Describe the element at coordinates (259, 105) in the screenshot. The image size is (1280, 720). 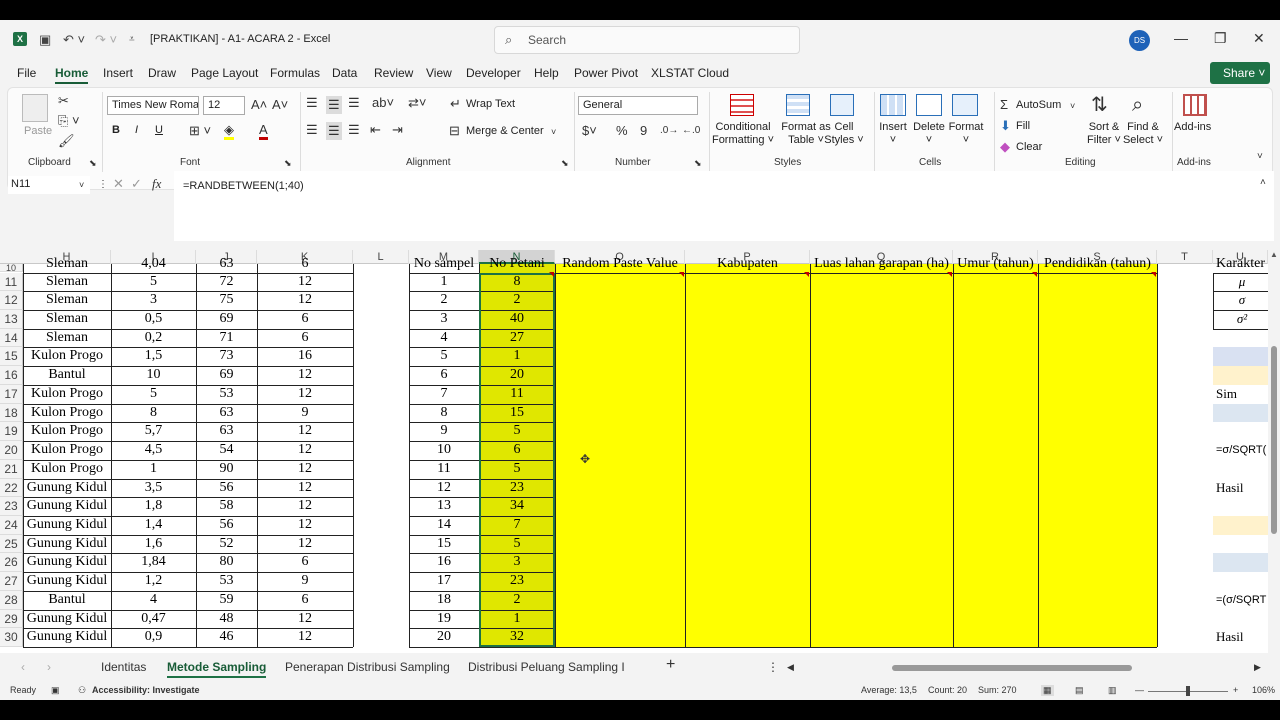
I see `increase-font-icon: A˄` at that location.